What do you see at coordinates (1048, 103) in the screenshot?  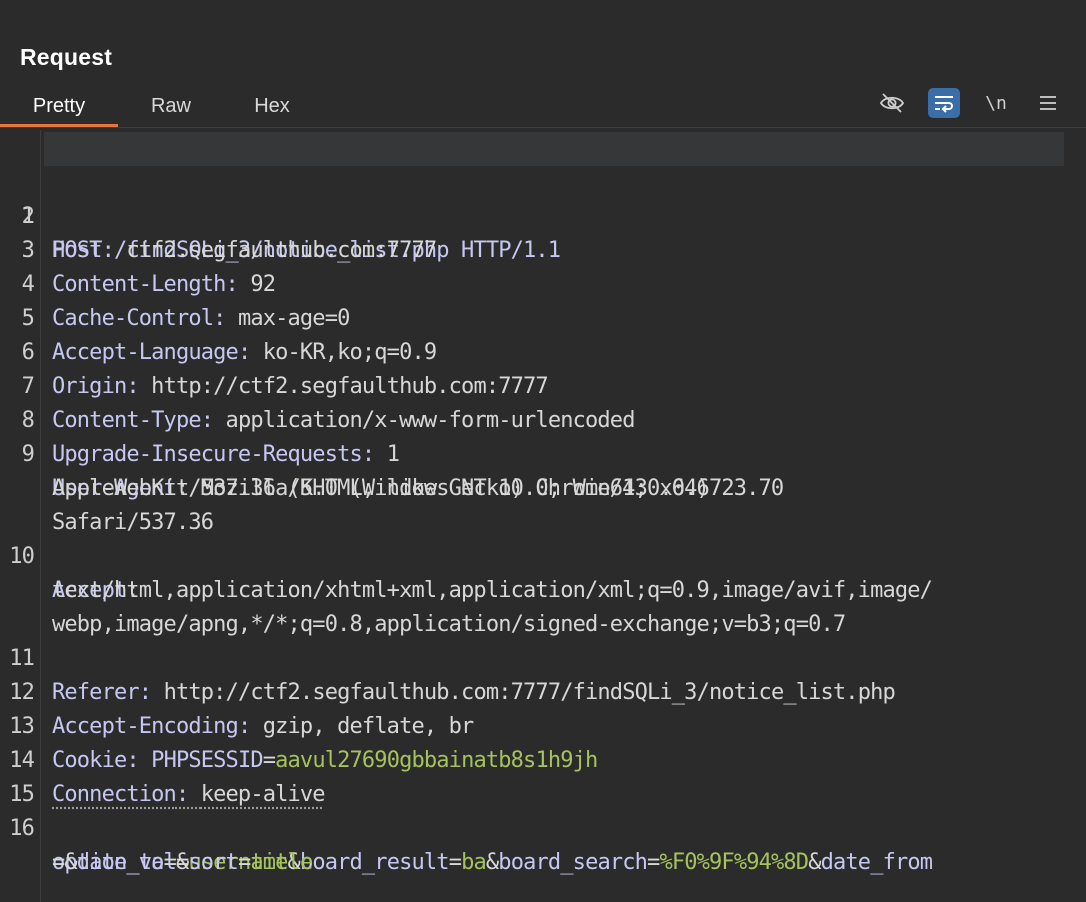 I see `menu-icon` at bounding box center [1048, 103].